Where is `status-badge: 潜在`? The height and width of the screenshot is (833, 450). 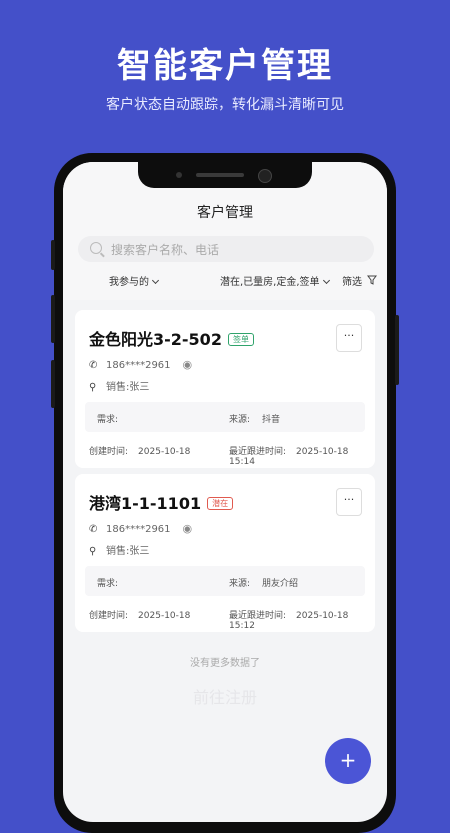 status-badge: 潜在 is located at coordinates (220, 503).